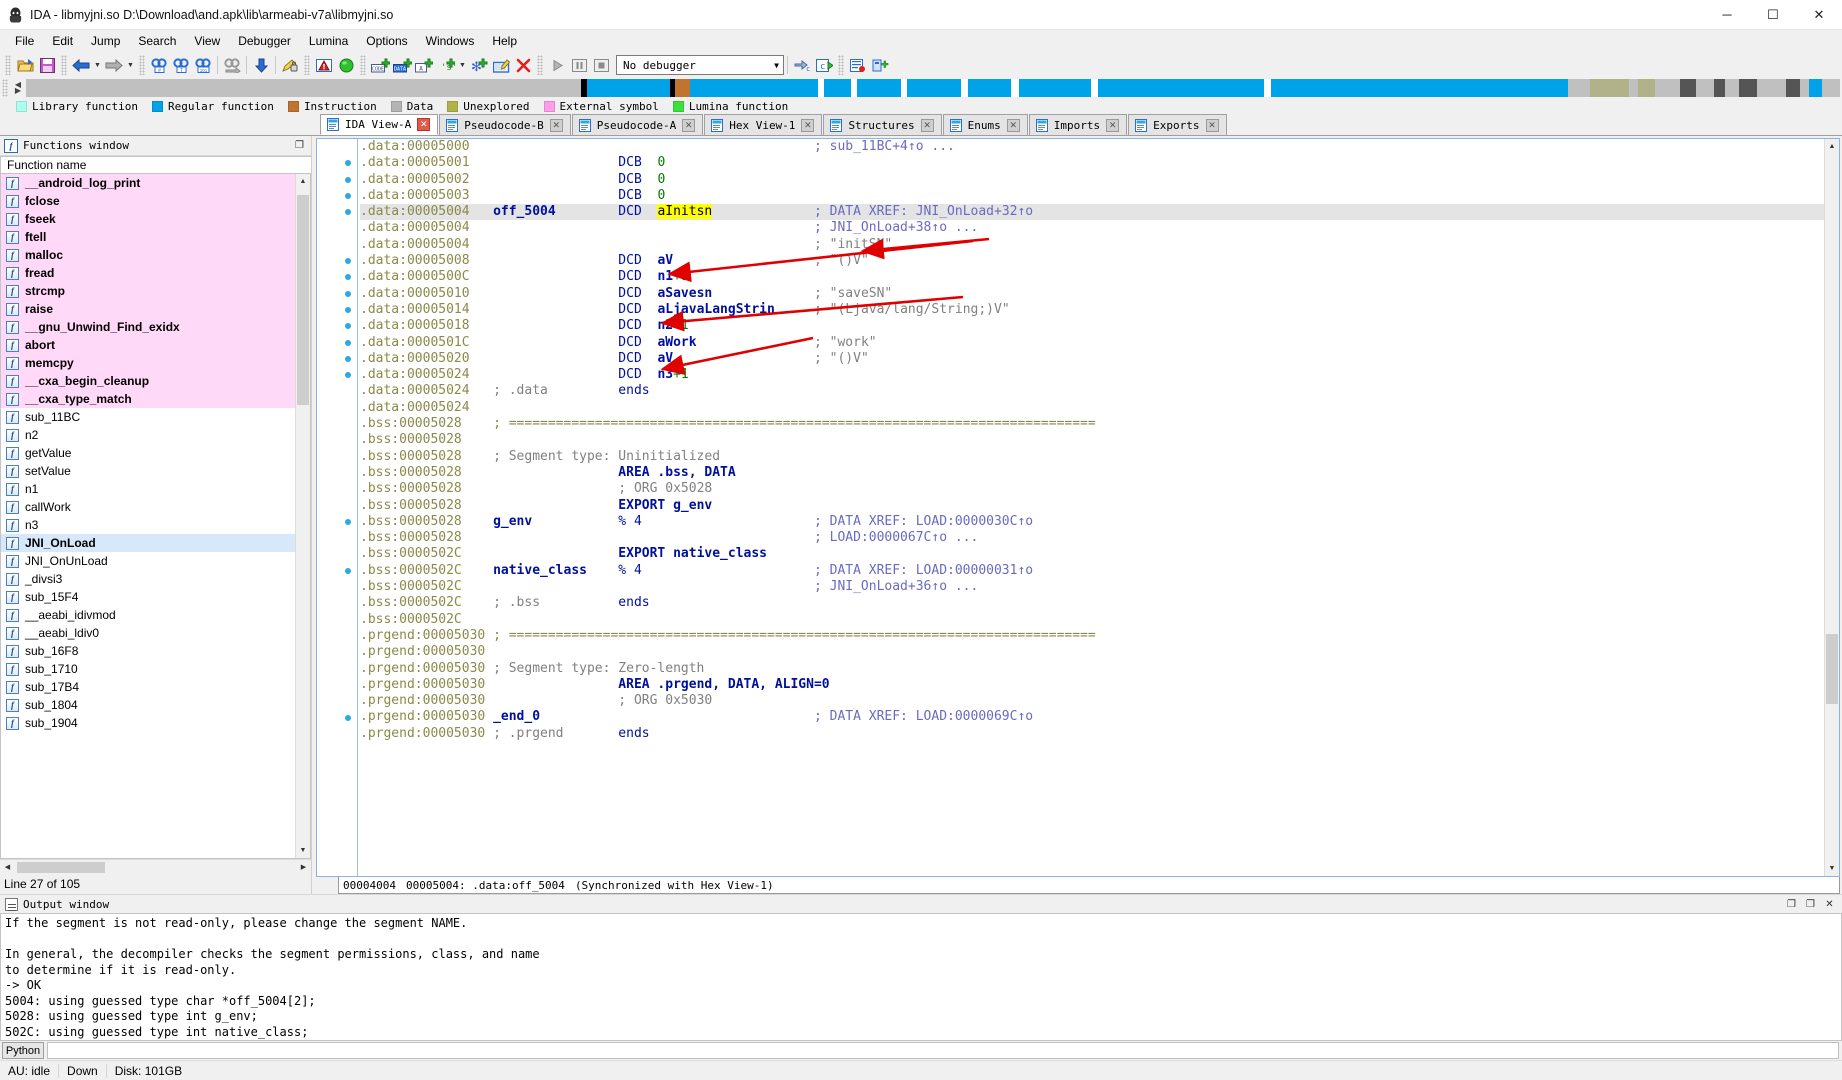  I want to click on debugger-select: No debugger ▼, so click(700, 65).